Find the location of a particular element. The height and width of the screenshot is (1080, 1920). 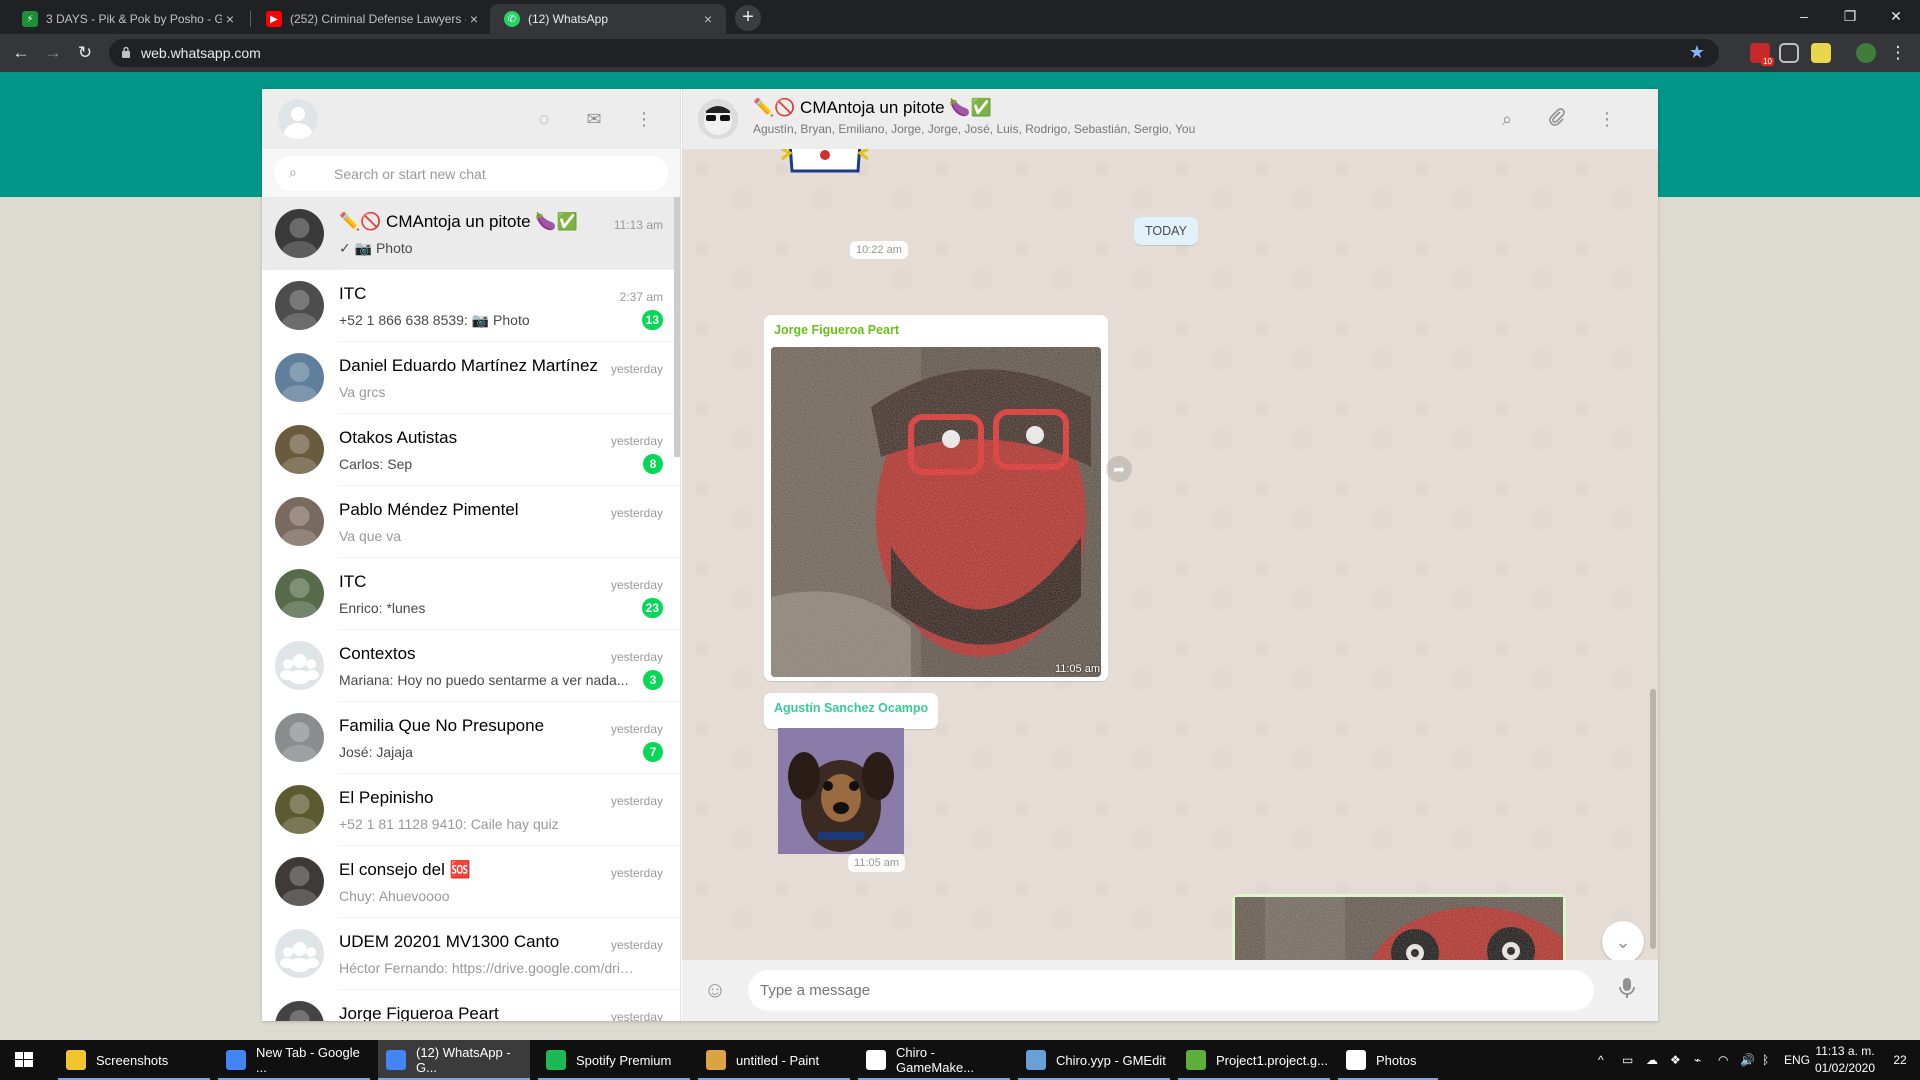

new-chat-icon: ✉ is located at coordinates (594, 119).